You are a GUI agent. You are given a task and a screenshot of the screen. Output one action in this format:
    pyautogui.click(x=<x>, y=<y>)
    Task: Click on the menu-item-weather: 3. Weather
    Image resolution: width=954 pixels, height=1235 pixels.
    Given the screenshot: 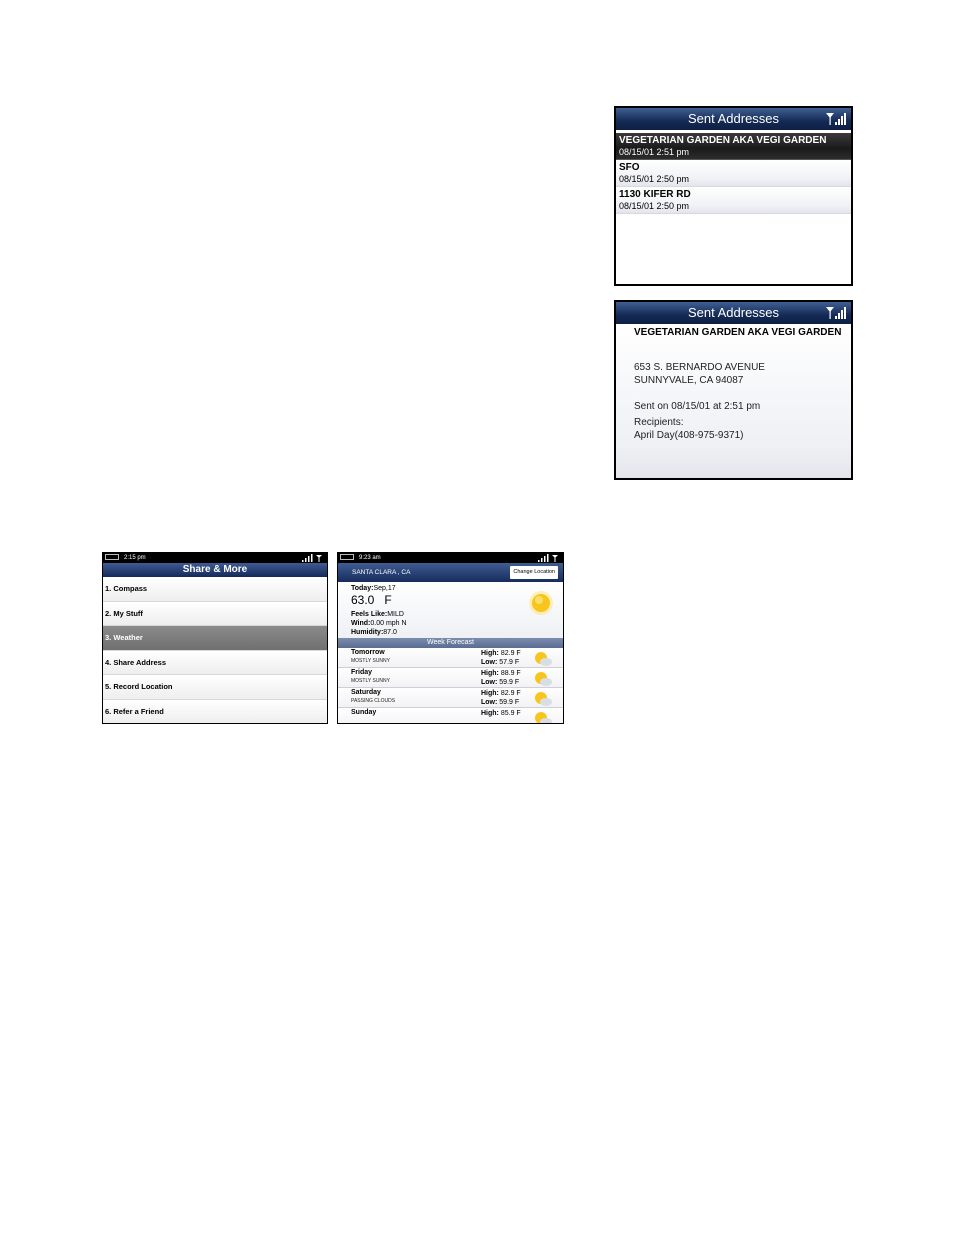 What is the action you would take?
    pyautogui.click(x=215, y=638)
    